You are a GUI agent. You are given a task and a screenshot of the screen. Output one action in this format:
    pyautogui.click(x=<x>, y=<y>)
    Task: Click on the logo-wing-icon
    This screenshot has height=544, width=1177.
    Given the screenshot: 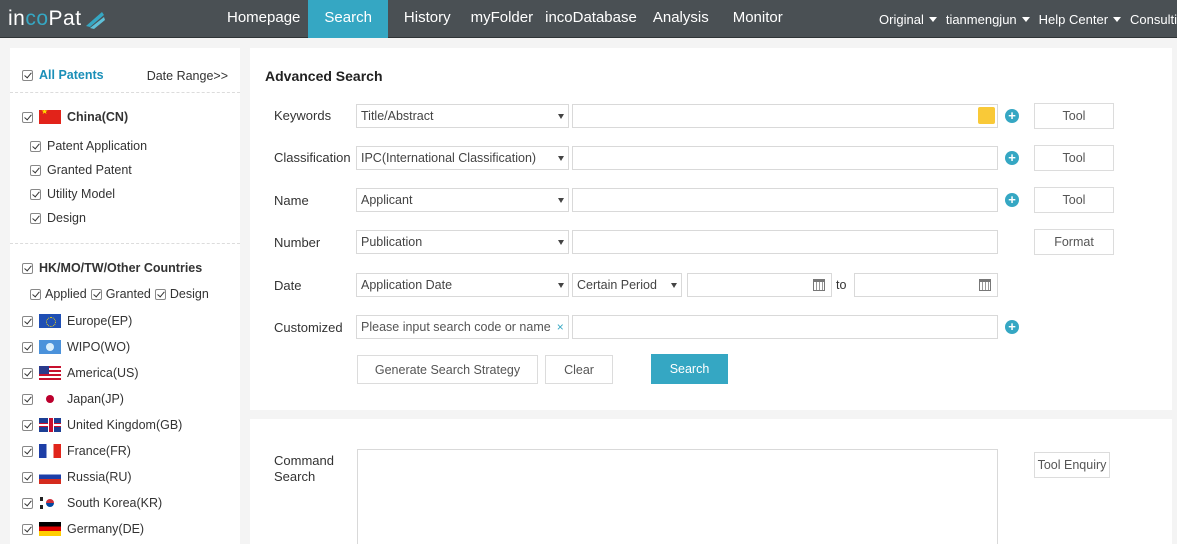 What is the action you would take?
    pyautogui.click(x=95, y=20)
    